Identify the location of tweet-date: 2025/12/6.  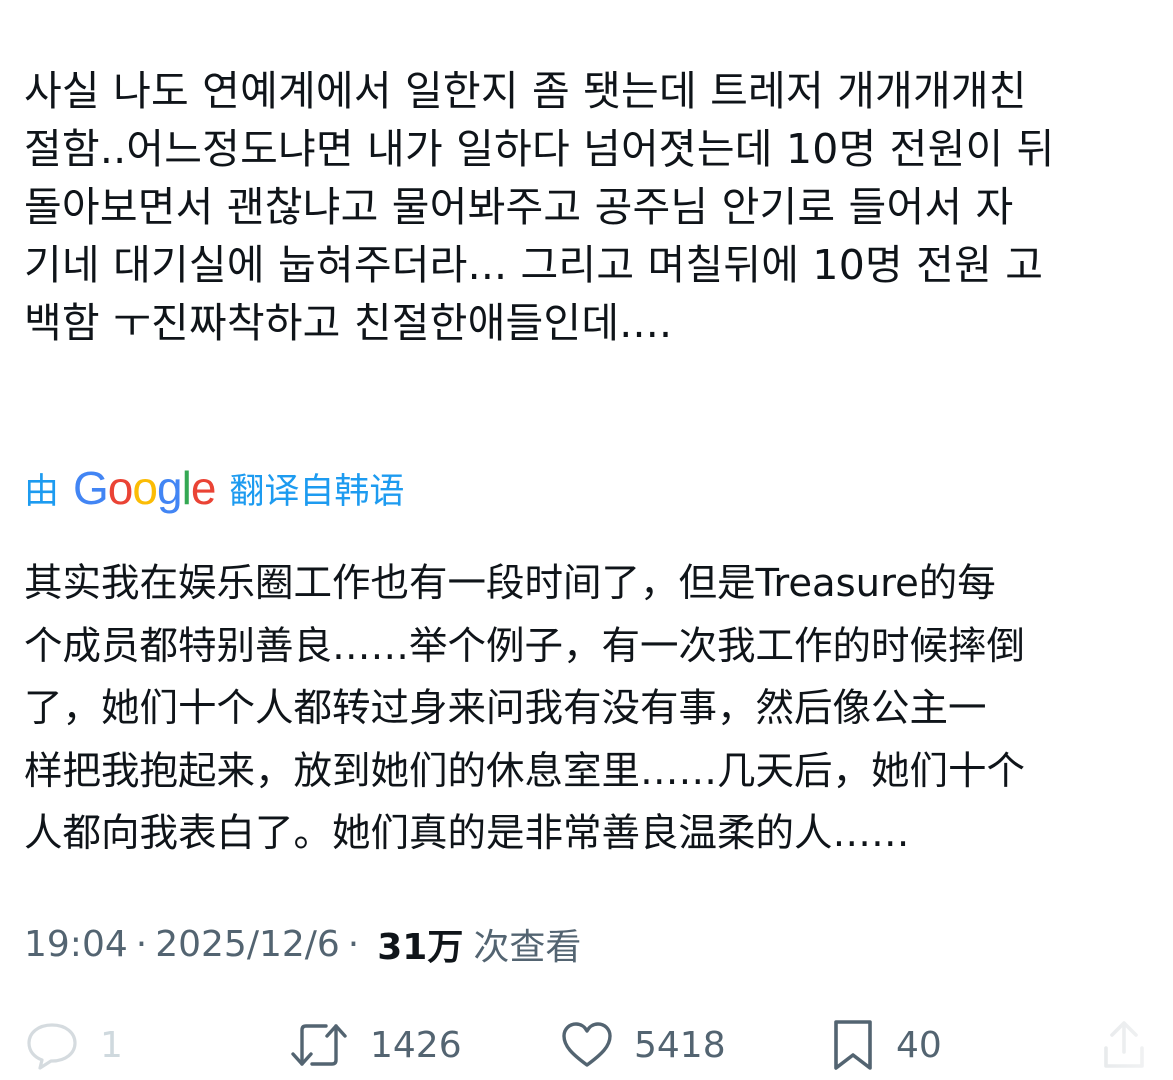
(247, 944).